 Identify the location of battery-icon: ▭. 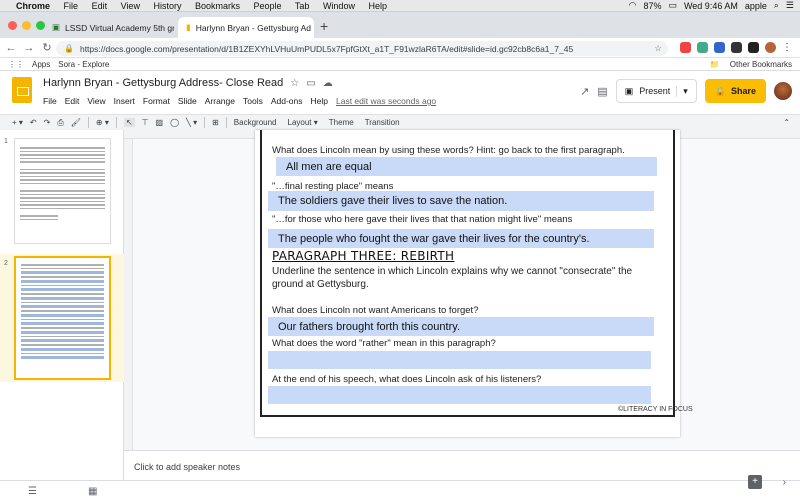
(672, 5).